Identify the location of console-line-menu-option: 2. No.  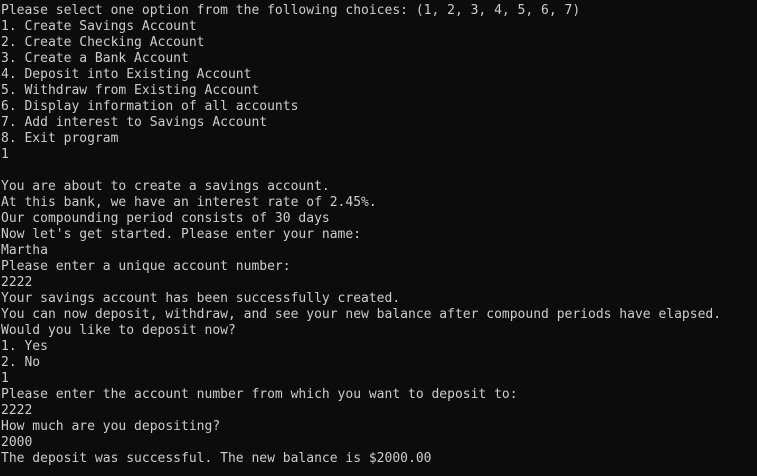
(21, 362).